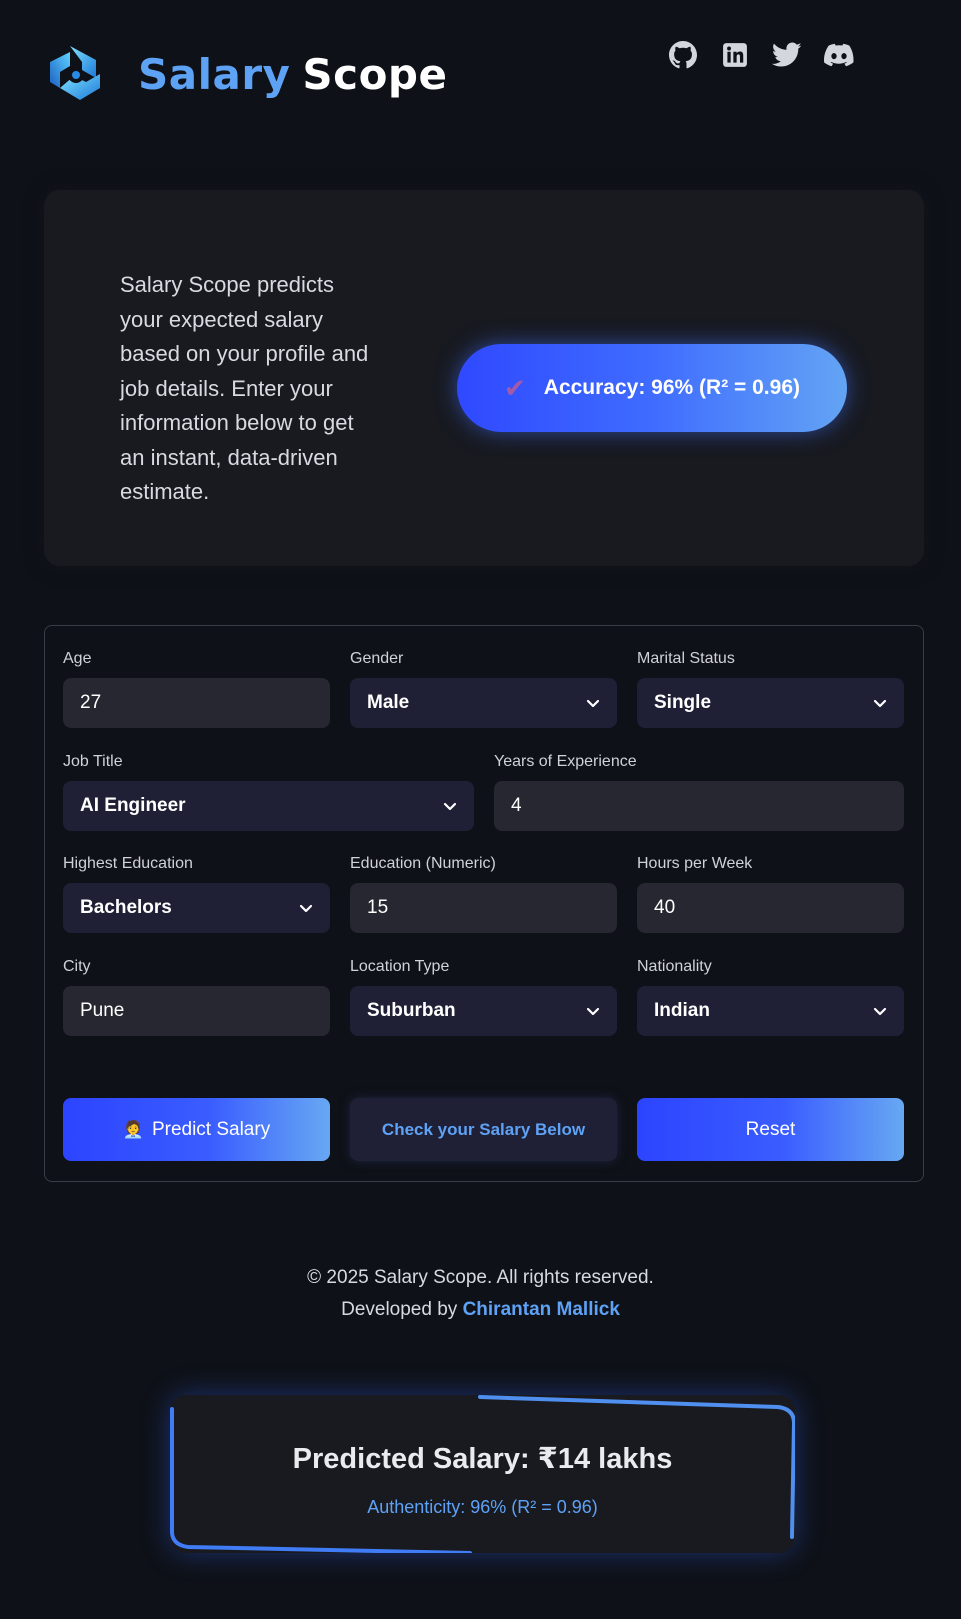 This screenshot has width=961, height=1619. What do you see at coordinates (516, 805) in the screenshot?
I see `years-experience-value: 4` at bounding box center [516, 805].